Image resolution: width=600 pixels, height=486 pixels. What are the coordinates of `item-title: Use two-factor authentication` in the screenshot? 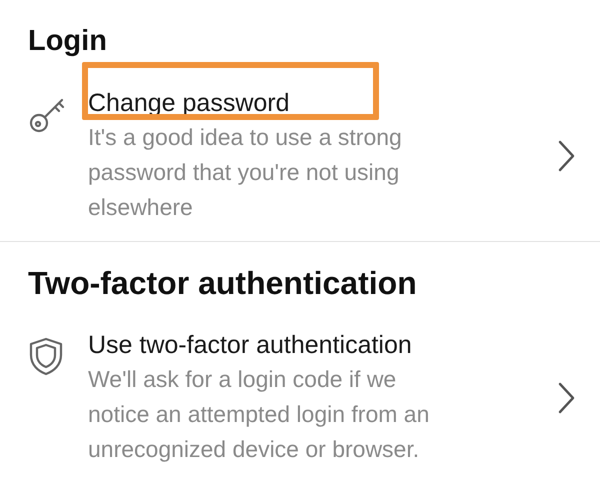 It's located at (322, 345).